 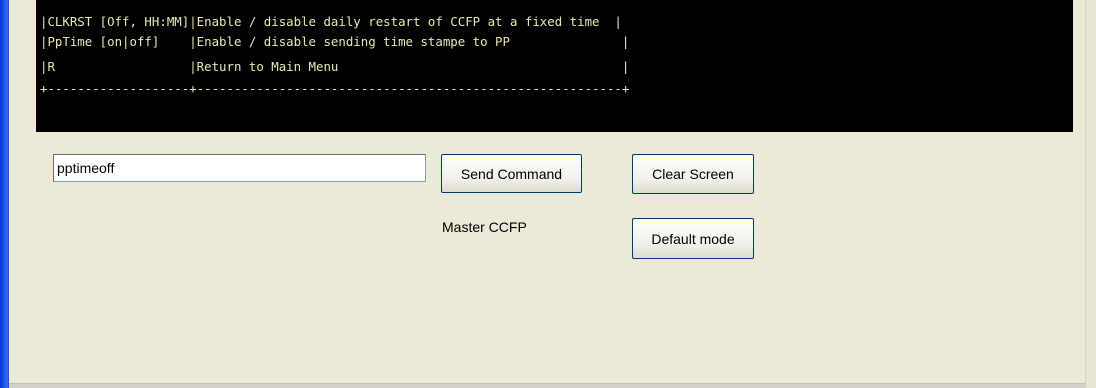 I want to click on send-command-button: Send Command, so click(x=511, y=173).